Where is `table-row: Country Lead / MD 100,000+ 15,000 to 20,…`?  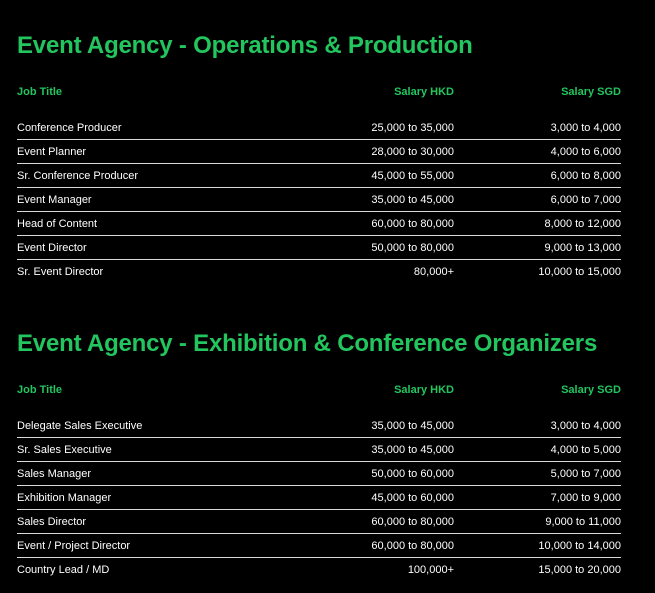 table-row: Country Lead / MD 100,000+ 15,000 to 20,… is located at coordinates (319, 569).